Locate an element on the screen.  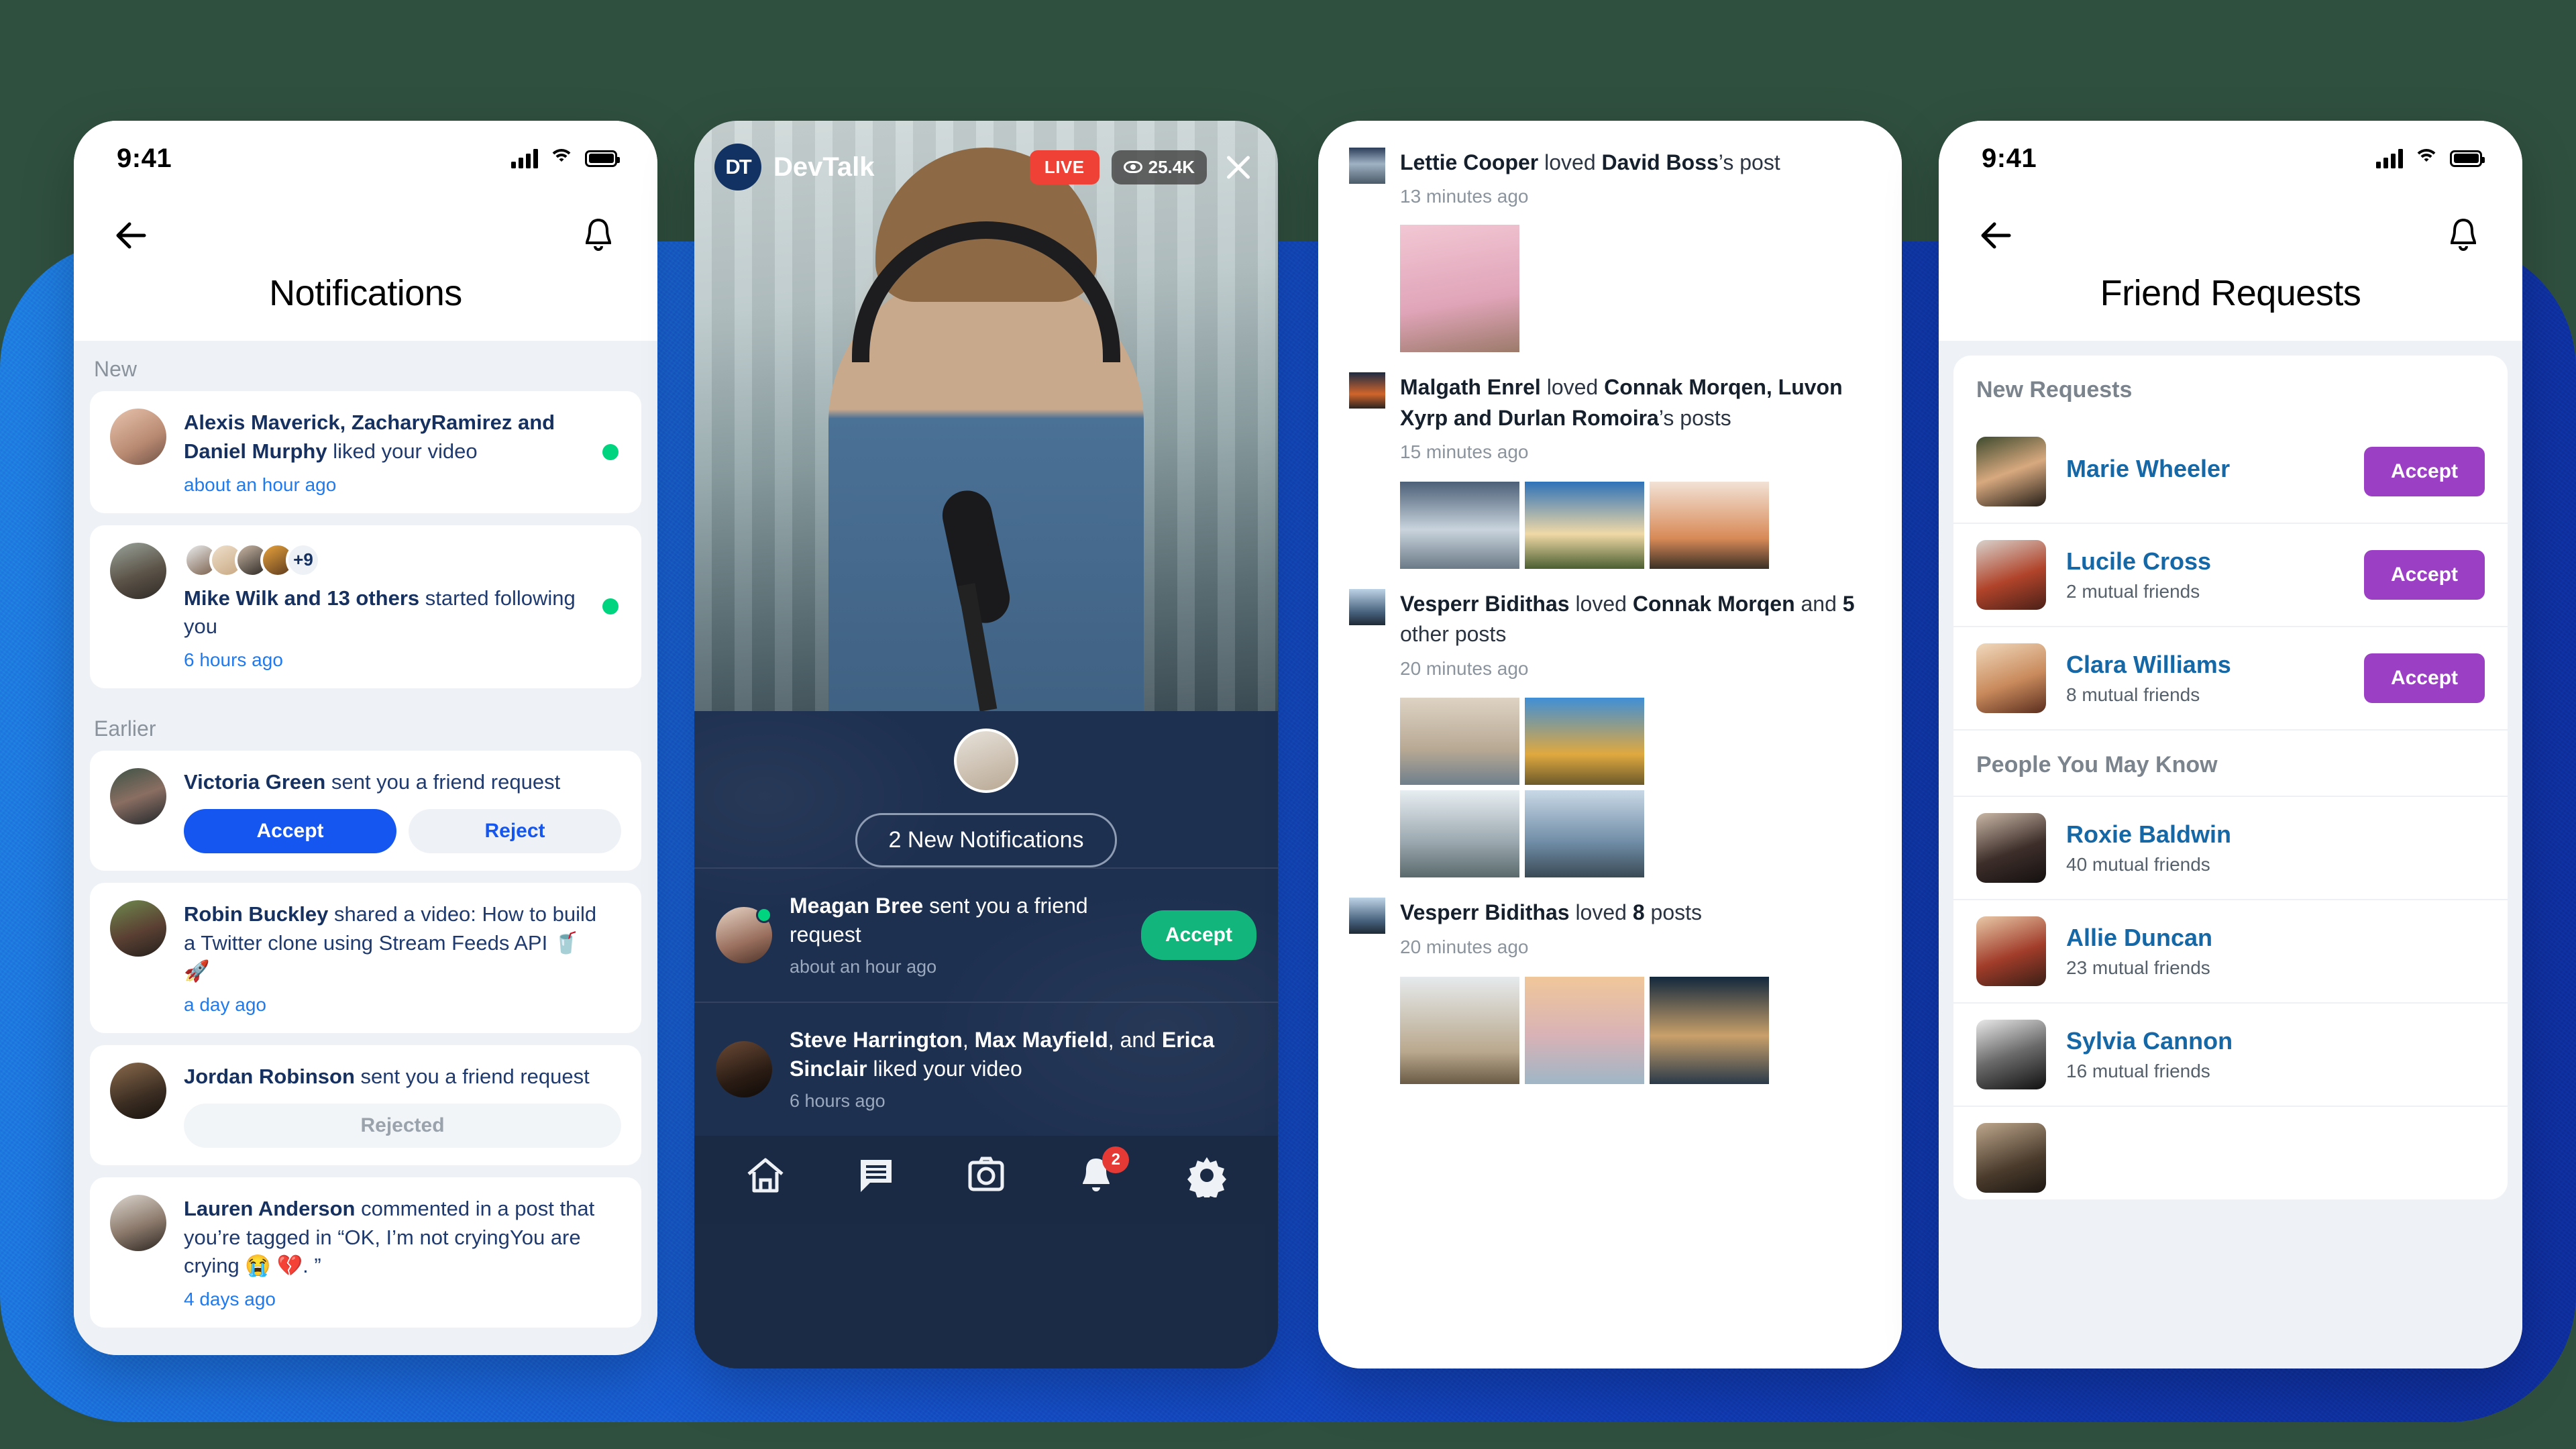
nav-bar: Friend Requests is located at coordinates (2230, 268).